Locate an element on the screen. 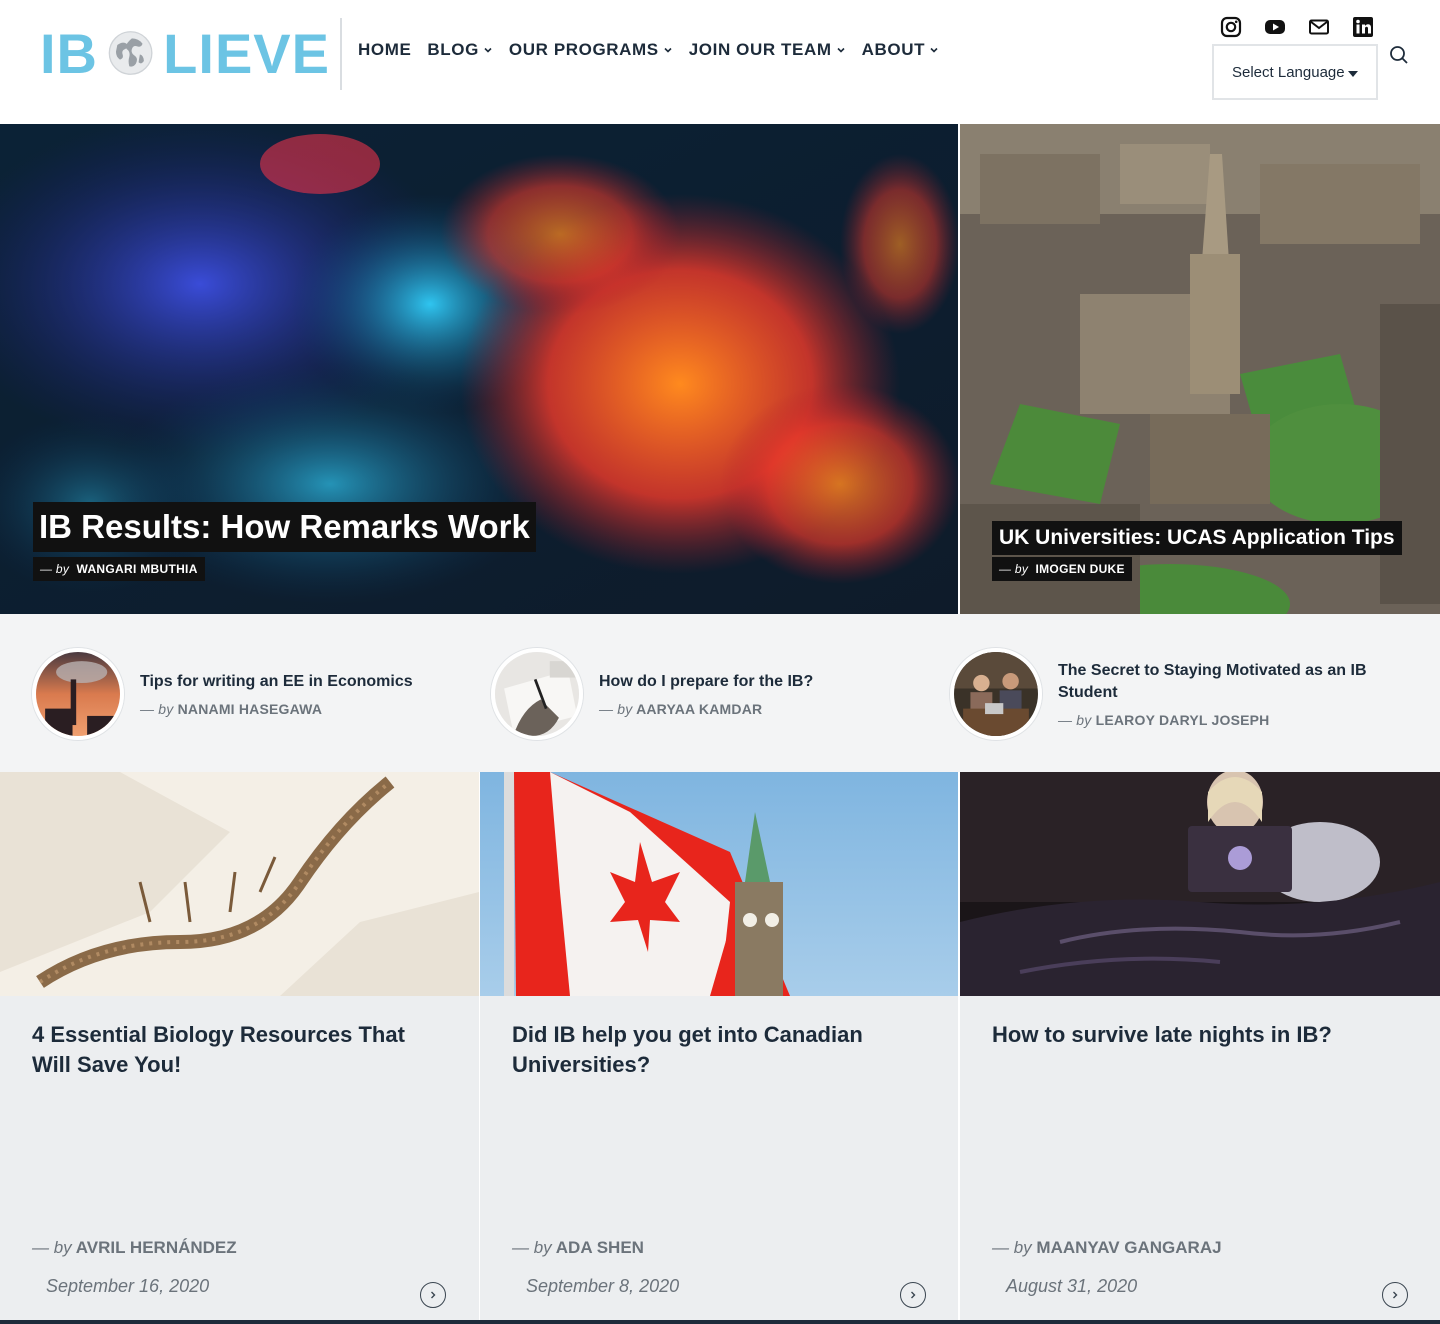 The width and height of the screenshot is (1440, 1324). post-card-1-image is located at coordinates (239, 884).